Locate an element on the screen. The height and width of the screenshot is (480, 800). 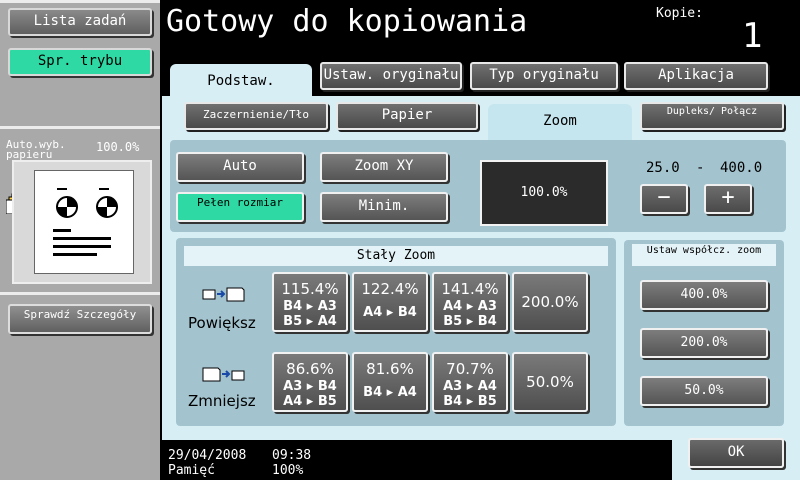
preset-enlarge-115: 115.4% B4 ▸ A3 B5 ▸ A4 is located at coordinates (310, 302).